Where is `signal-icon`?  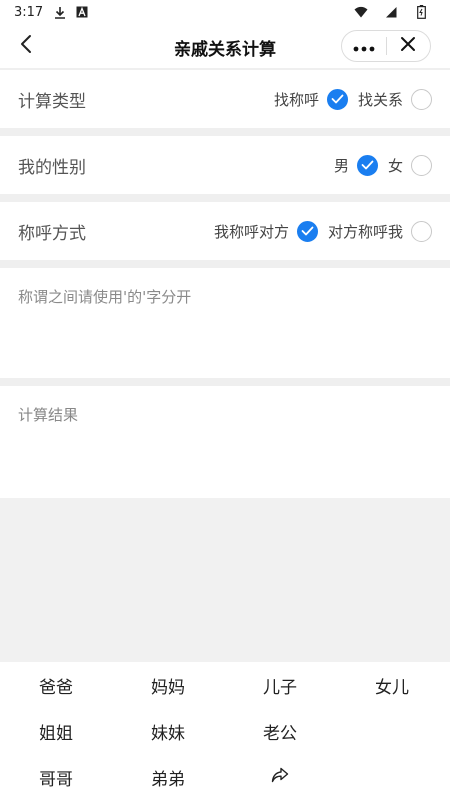 signal-icon is located at coordinates (391, 12).